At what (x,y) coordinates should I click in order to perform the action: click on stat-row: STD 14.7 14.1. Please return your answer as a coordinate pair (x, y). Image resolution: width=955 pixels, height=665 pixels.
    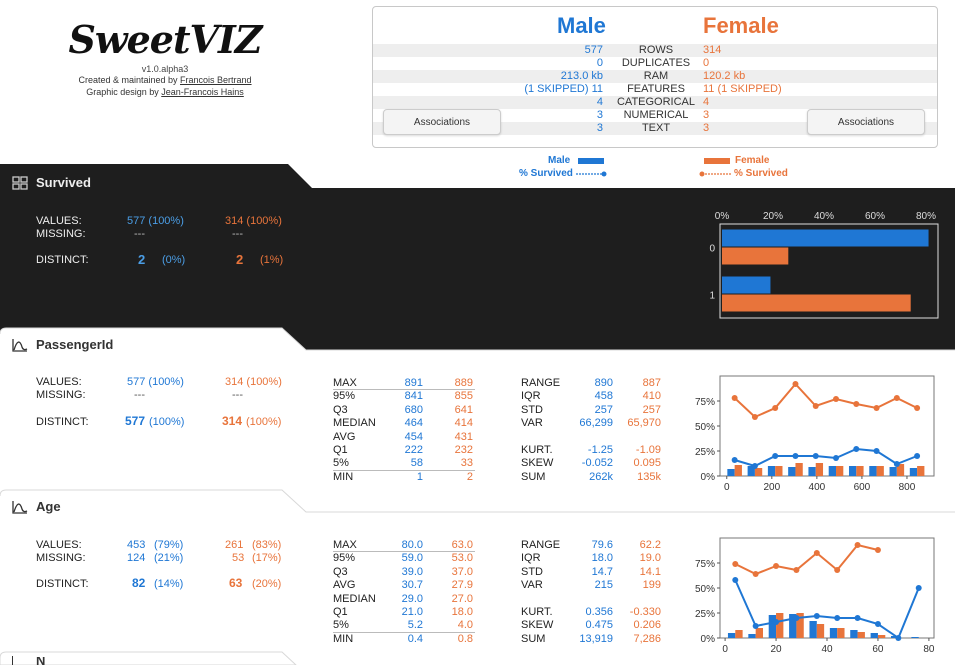
    Looking at the image, I should click on (592, 572).